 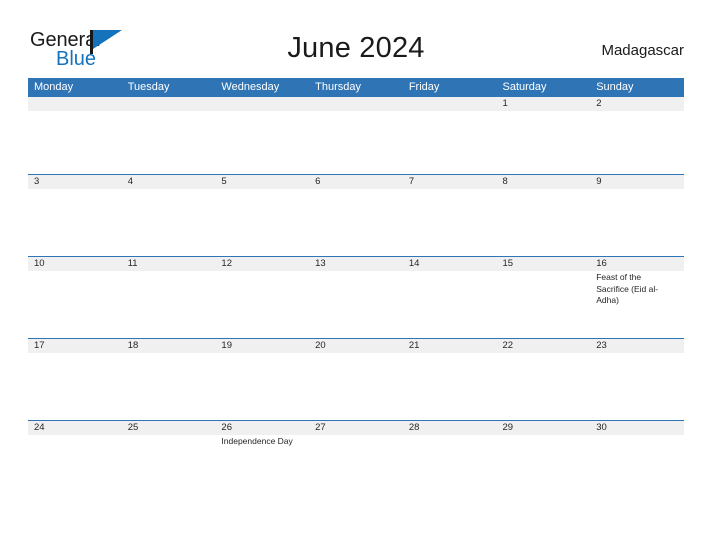 I want to click on weekday-thursday: Thursday, so click(x=338, y=87).